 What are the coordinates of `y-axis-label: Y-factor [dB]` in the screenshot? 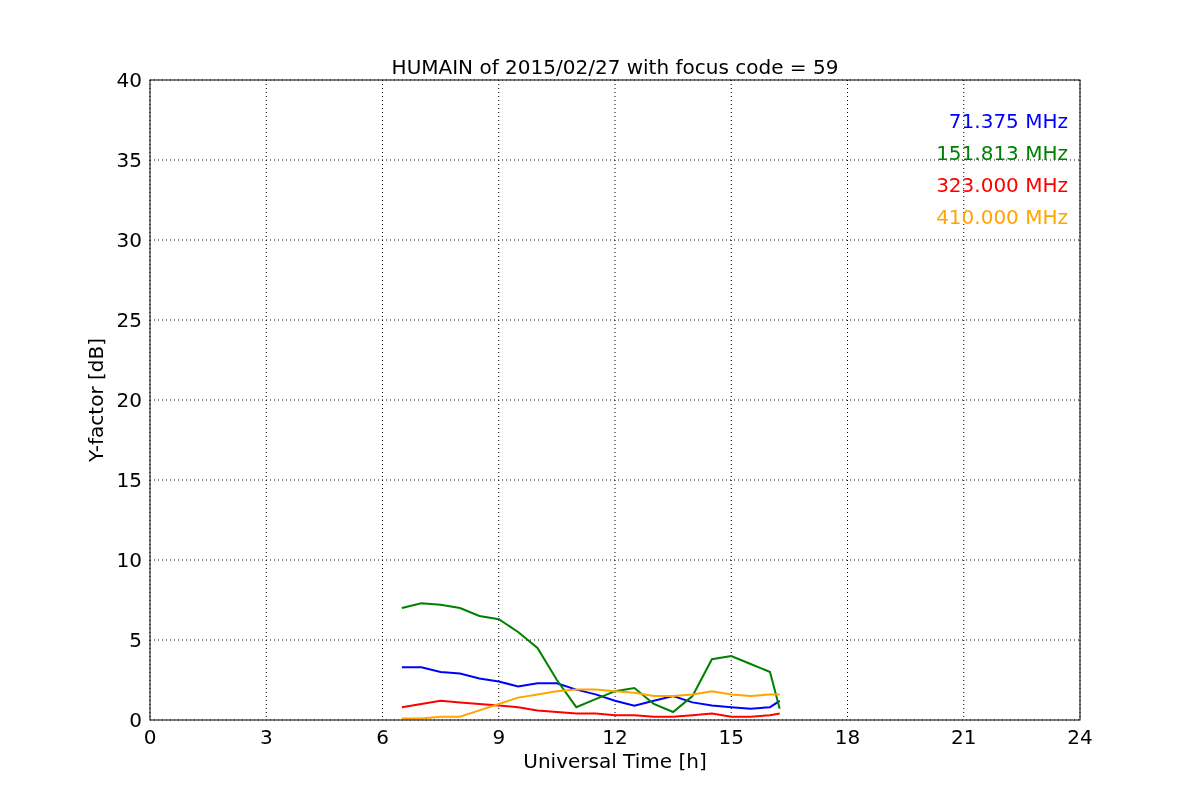 It's located at (96, 400).